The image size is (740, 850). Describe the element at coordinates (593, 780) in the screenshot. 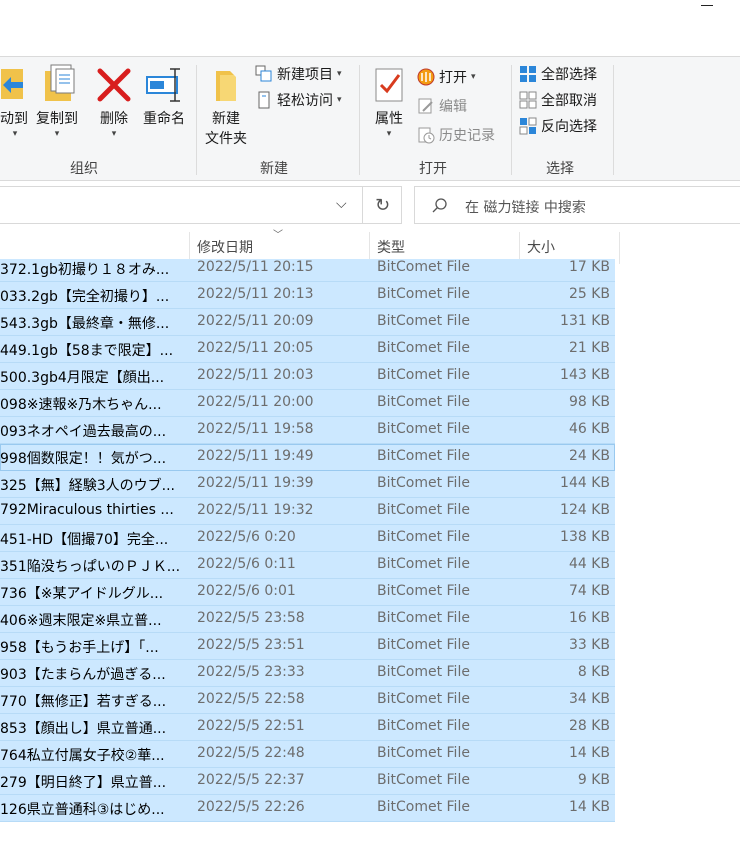

I see `file-size: 9 KB` at that location.